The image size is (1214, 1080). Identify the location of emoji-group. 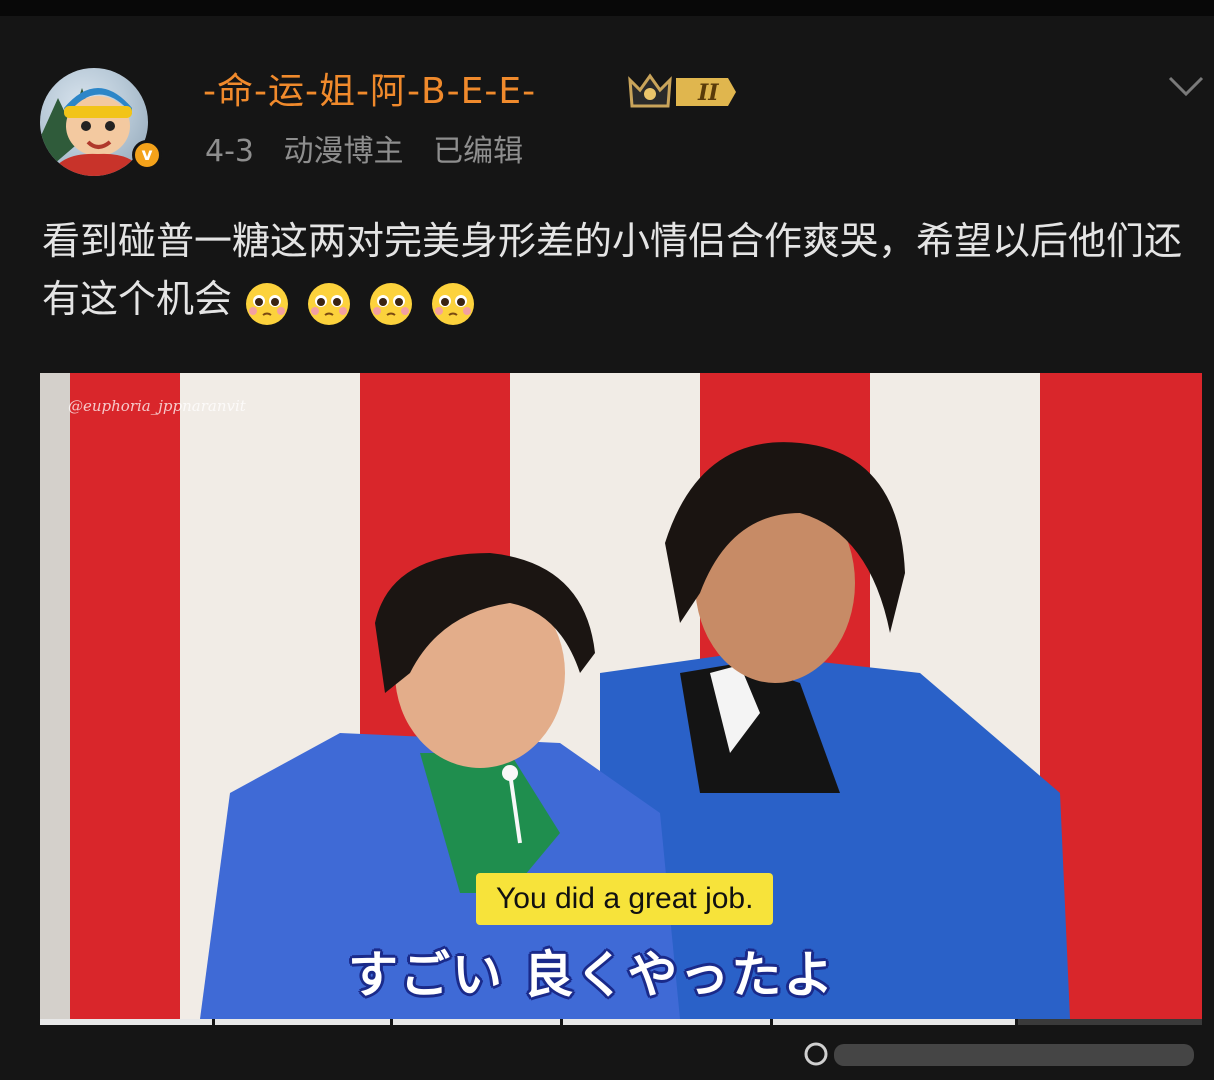
(366, 302).